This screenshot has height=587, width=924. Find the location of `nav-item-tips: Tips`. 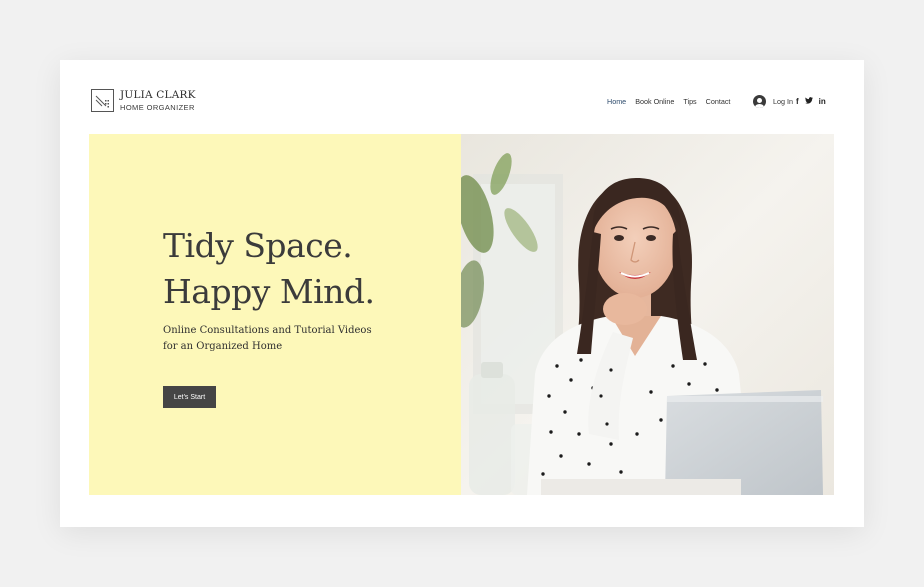

nav-item-tips: Tips is located at coordinates (689, 101).